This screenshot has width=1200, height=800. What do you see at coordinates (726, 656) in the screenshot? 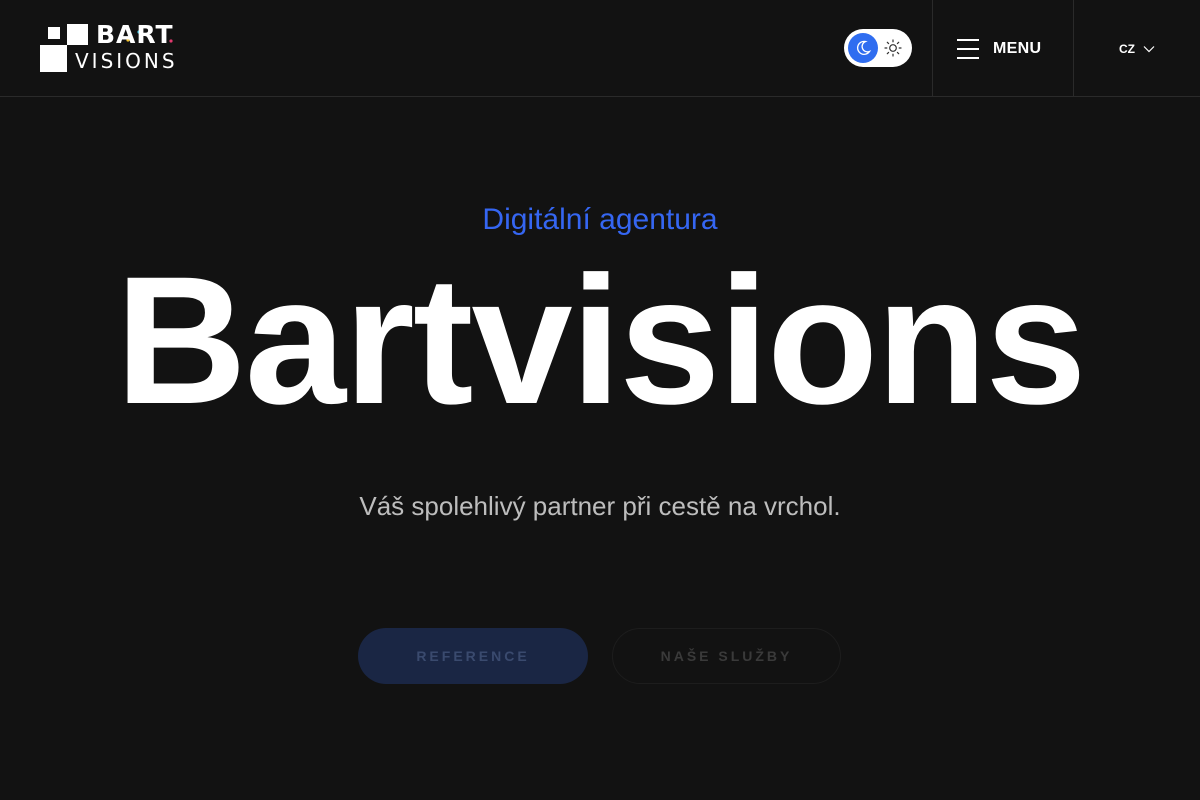
I see `services-button: NAŠE SLUŽBY` at bounding box center [726, 656].